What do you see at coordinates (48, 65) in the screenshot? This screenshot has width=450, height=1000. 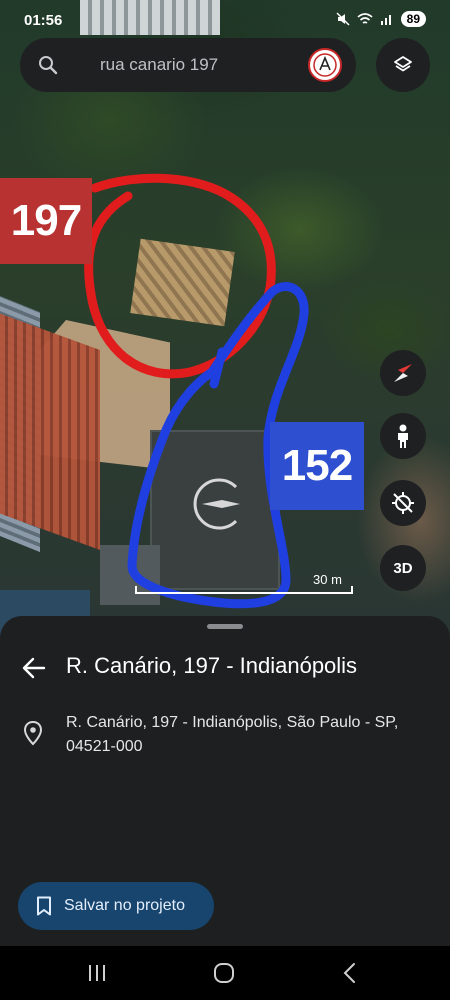 I see `search-icon` at bounding box center [48, 65].